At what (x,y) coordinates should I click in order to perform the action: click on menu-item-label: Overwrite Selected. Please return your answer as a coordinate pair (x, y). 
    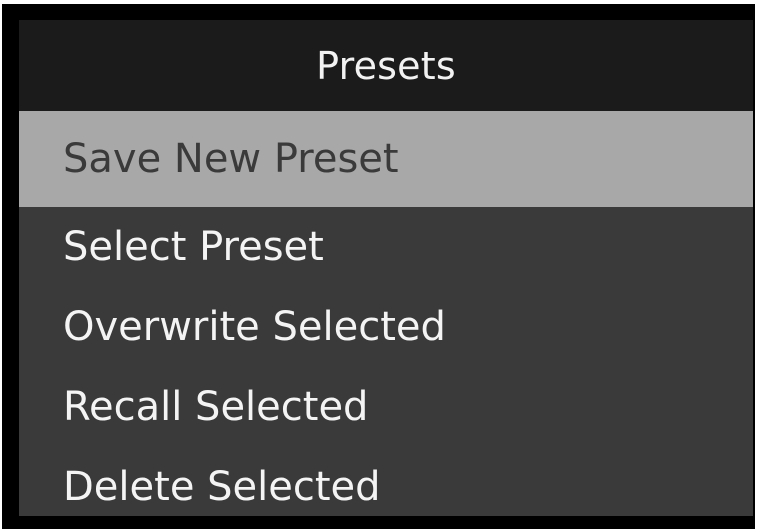
    Looking at the image, I should click on (254, 327).